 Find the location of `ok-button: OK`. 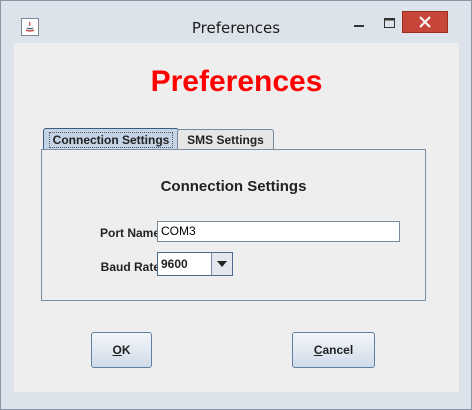

ok-button: OK is located at coordinates (121, 350).